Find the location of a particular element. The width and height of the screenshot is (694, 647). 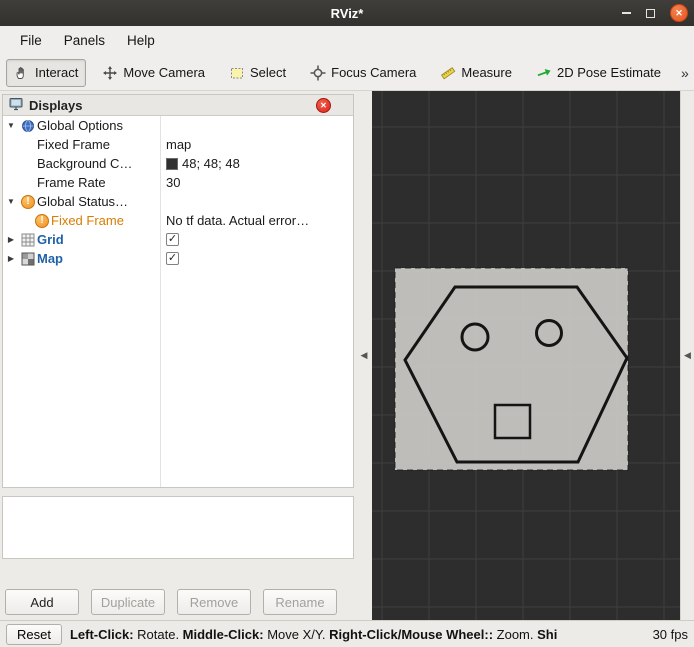

tool-2d-pose-estimate: 2D Pose Estimate is located at coordinates (598, 73).